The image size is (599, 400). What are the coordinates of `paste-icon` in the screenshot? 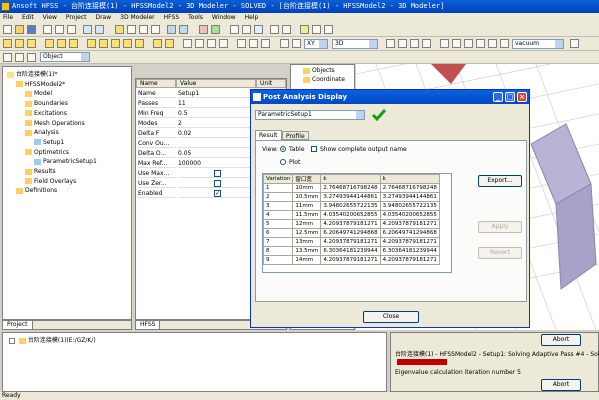 It's located at (71, 29).